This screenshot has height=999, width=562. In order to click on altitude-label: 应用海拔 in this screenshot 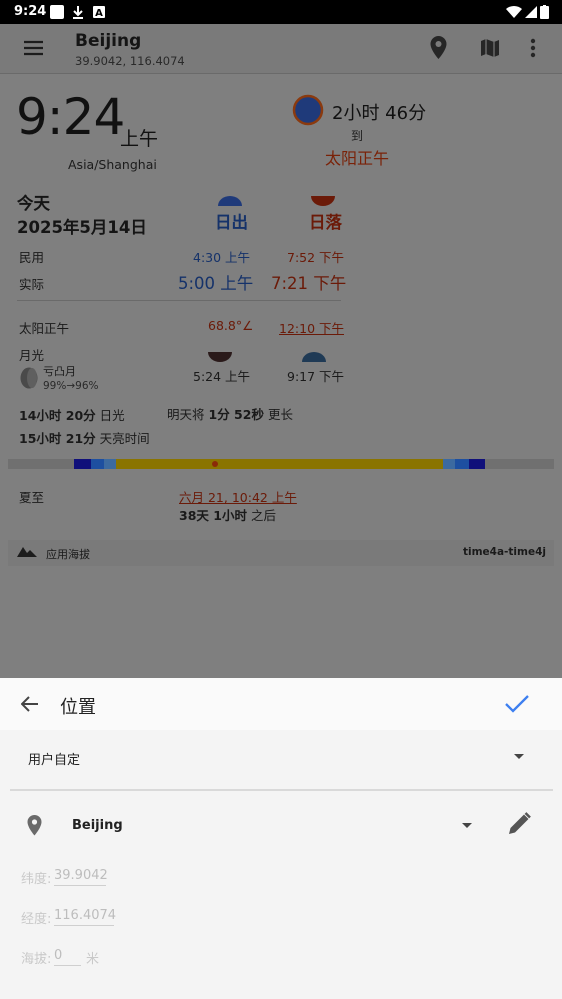, I will do `click(68, 554)`.